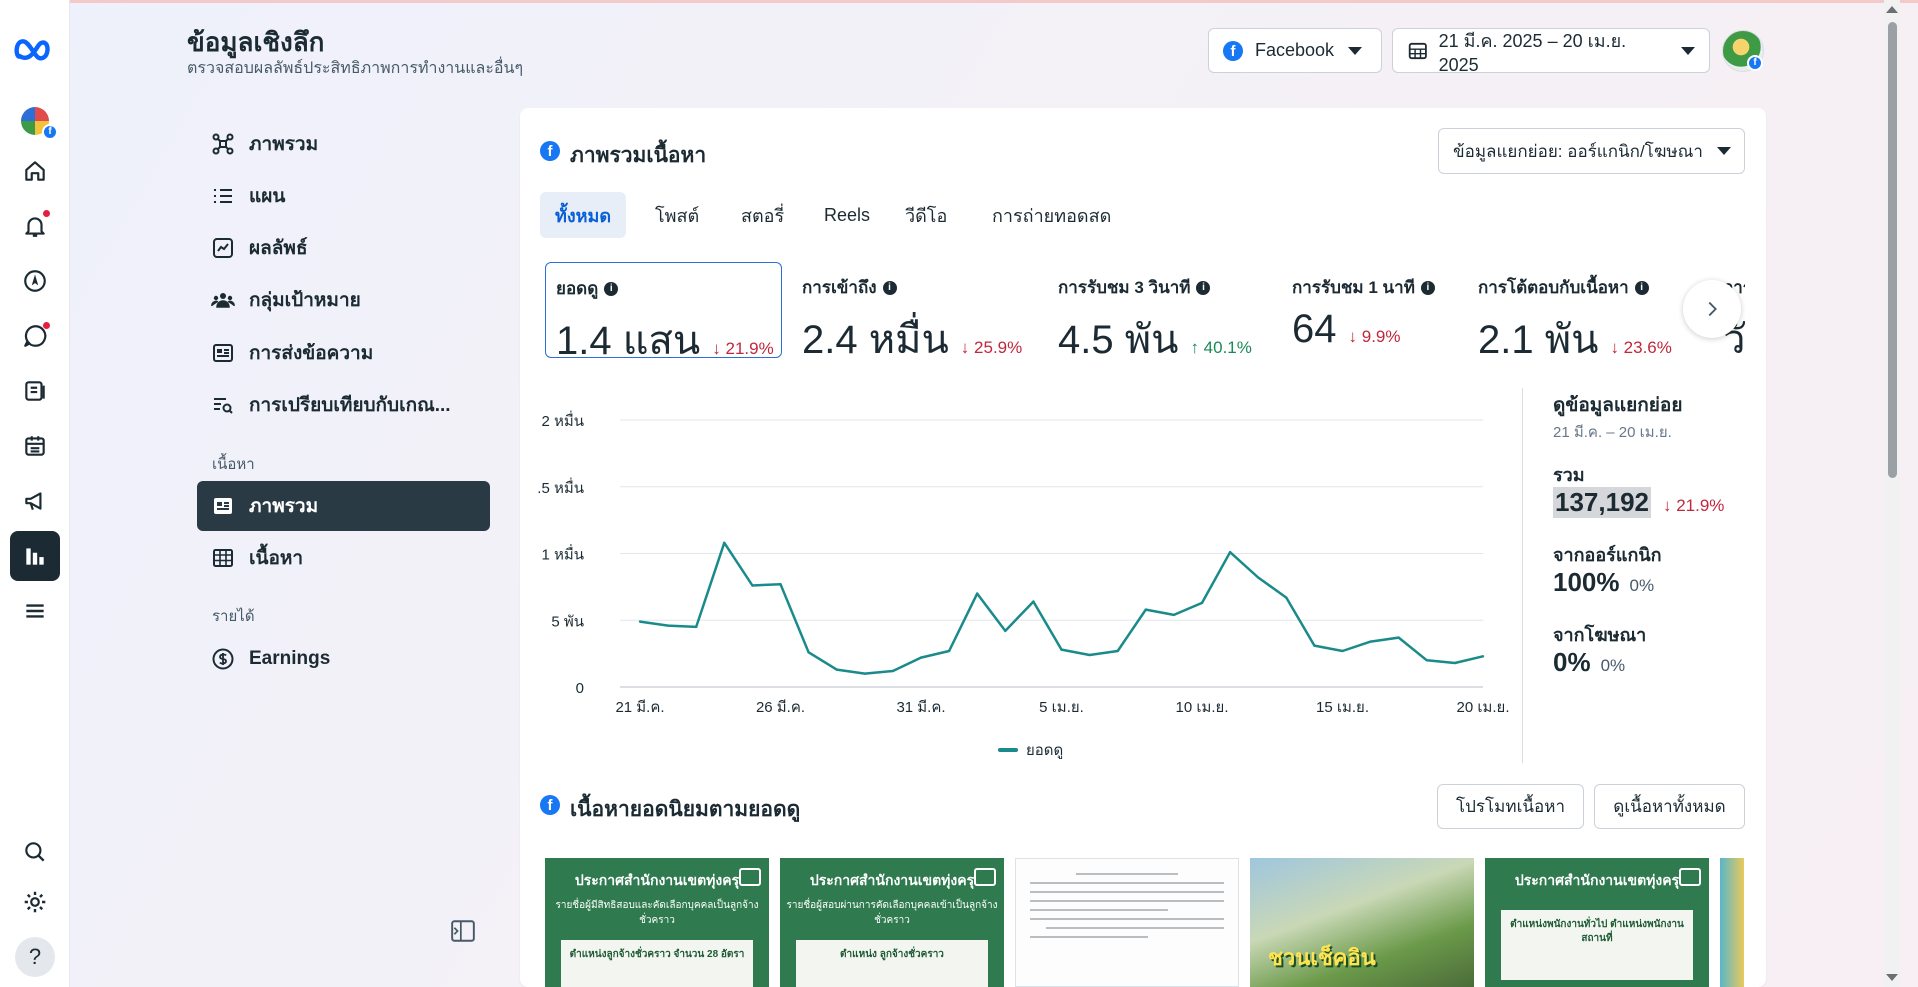 Image resolution: width=1918 pixels, height=987 pixels. What do you see at coordinates (35, 902) in the screenshot?
I see `settings-gear-icon` at bounding box center [35, 902].